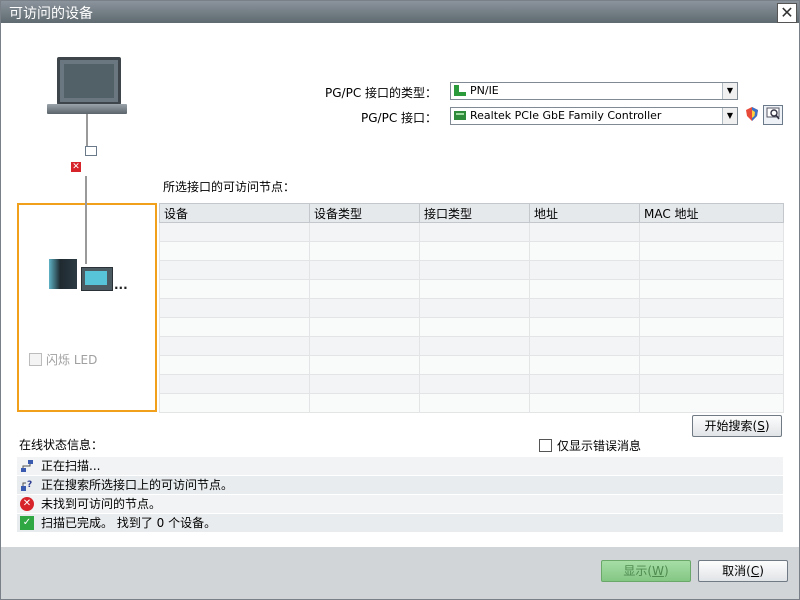 Image resolution: width=800 pixels, height=600 pixels. I want to click on start-search-label: 开始搜索, so click(728, 426).